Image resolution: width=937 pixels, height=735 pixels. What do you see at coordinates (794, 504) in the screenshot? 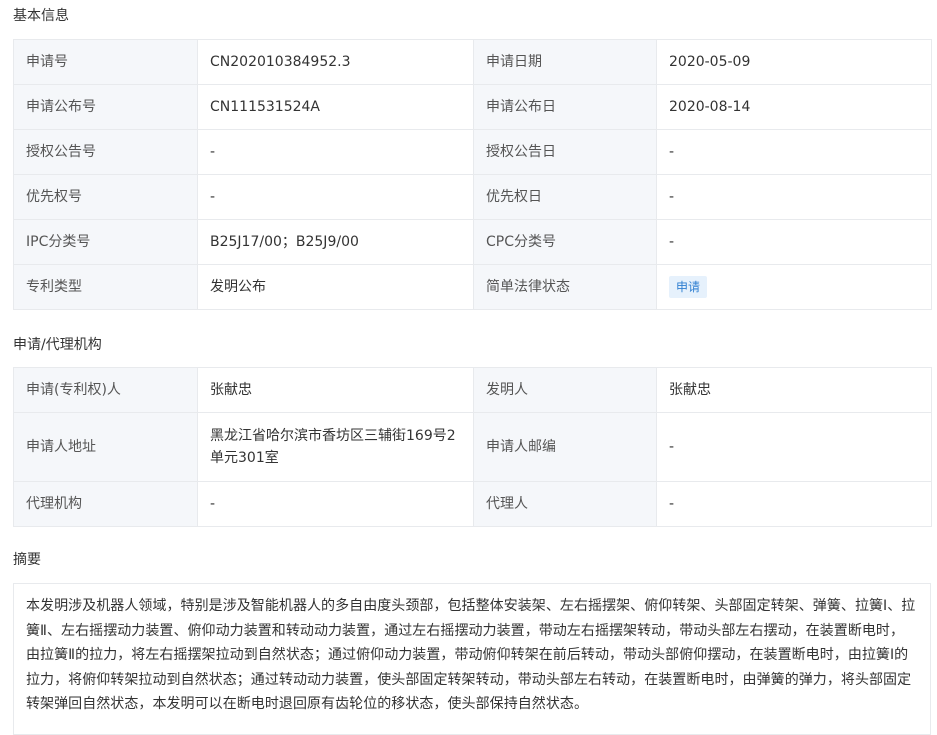
I see `agent: -` at bounding box center [794, 504].